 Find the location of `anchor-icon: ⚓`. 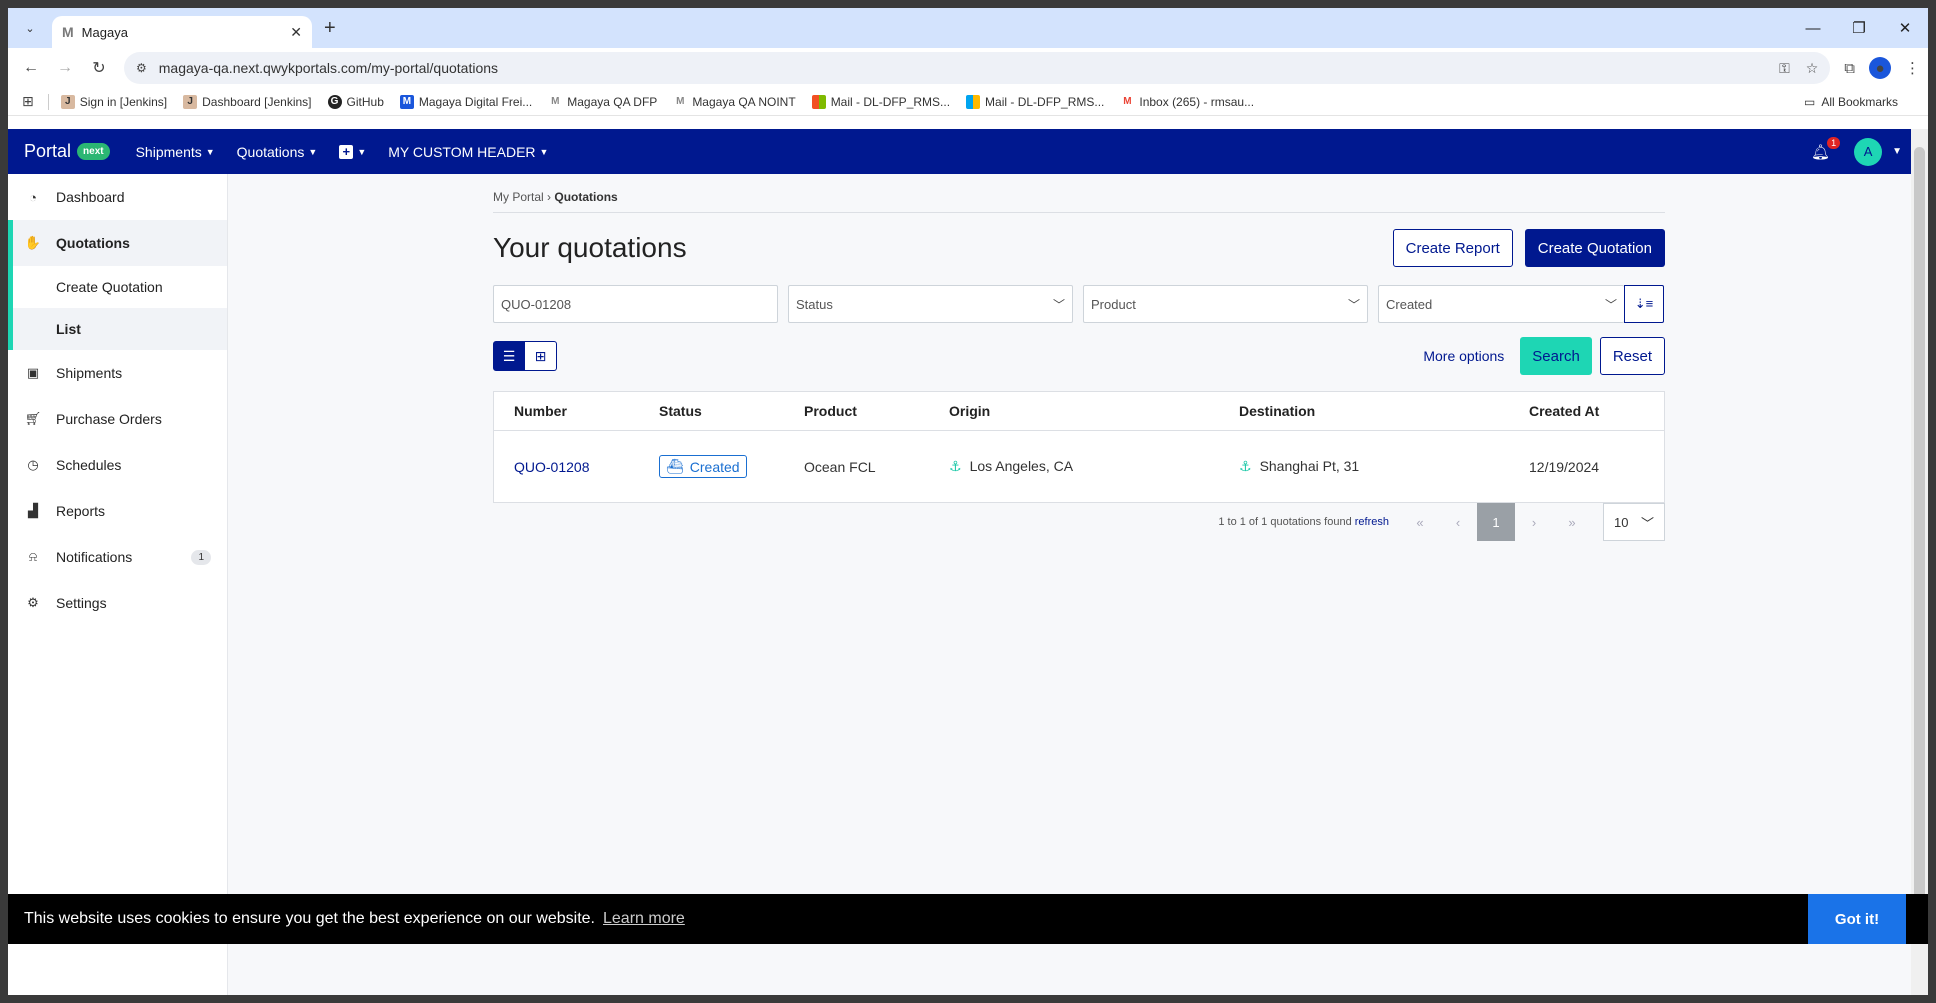

anchor-icon: ⚓ is located at coordinates (1245, 466).